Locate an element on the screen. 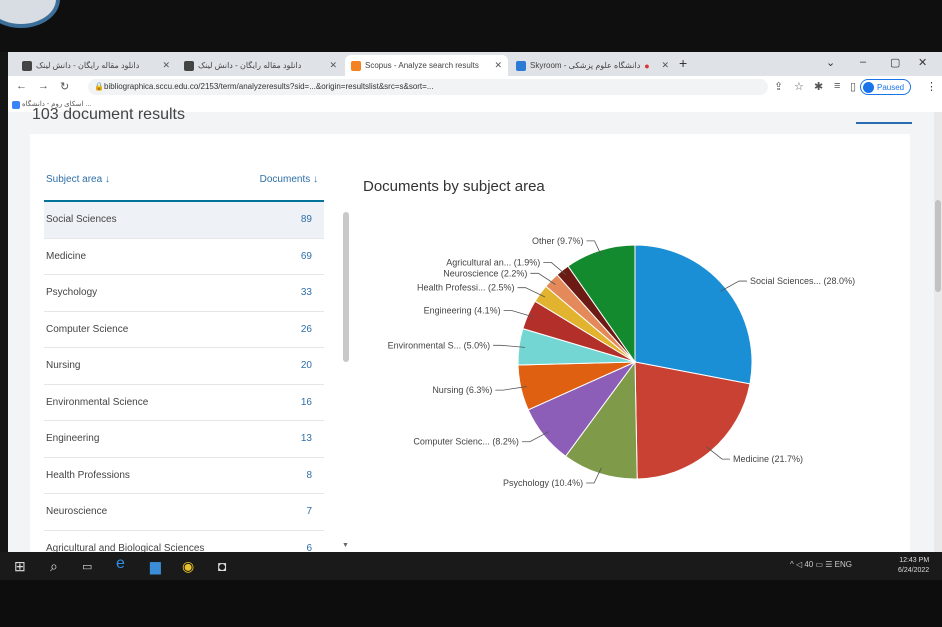  table-scrollbar: ▼ is located at coordinates (346, 382).